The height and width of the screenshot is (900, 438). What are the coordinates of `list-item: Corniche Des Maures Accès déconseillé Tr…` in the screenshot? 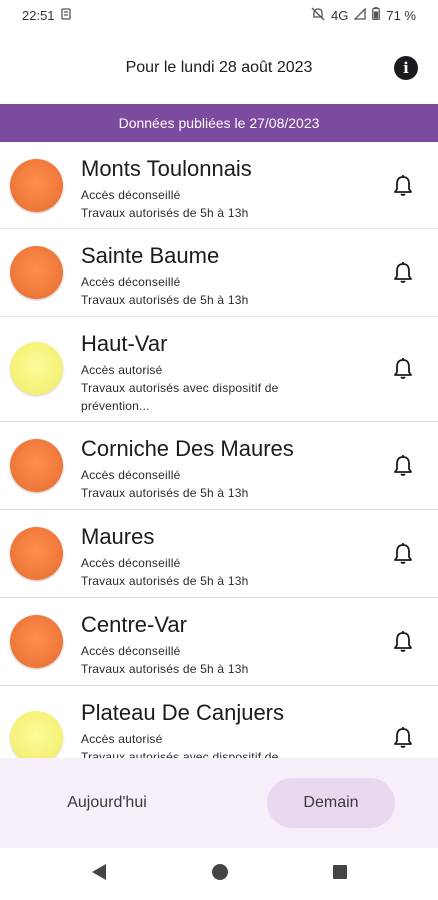 It's located at (219, 466).